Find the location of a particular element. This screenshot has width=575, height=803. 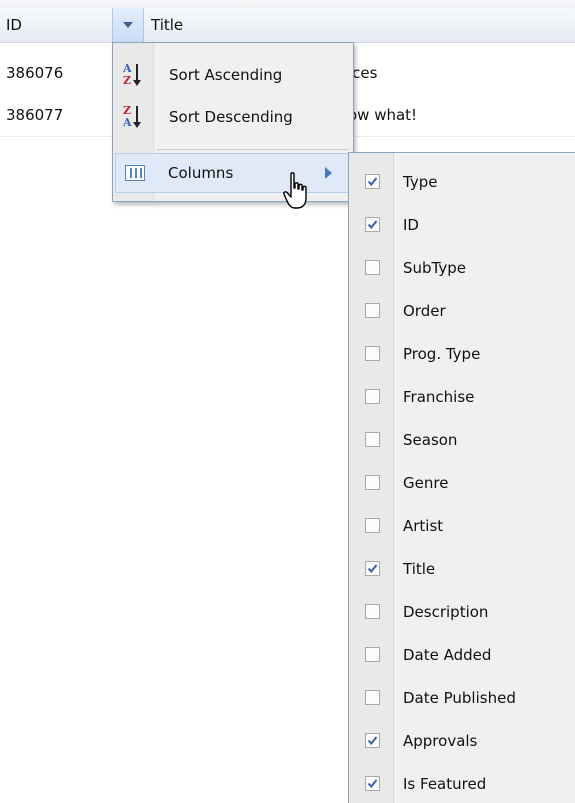

menu-item-sort-ascending: A Z Sort Ascending is located at coordinates (233, 75).